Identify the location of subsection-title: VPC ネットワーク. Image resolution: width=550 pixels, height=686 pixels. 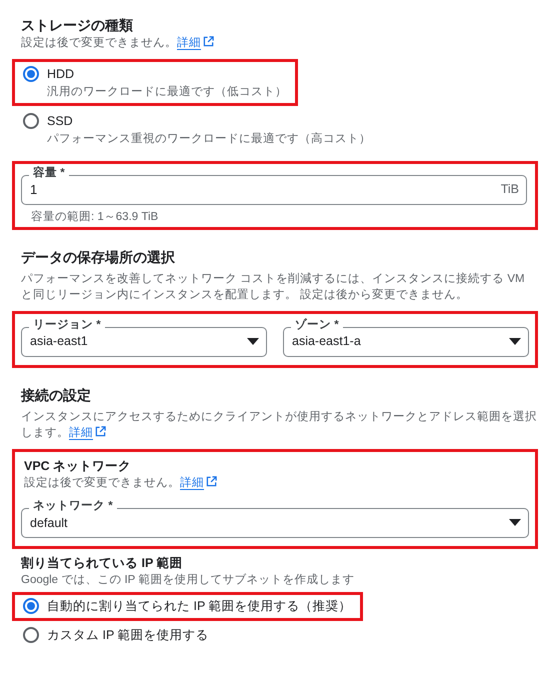
(77, 466).